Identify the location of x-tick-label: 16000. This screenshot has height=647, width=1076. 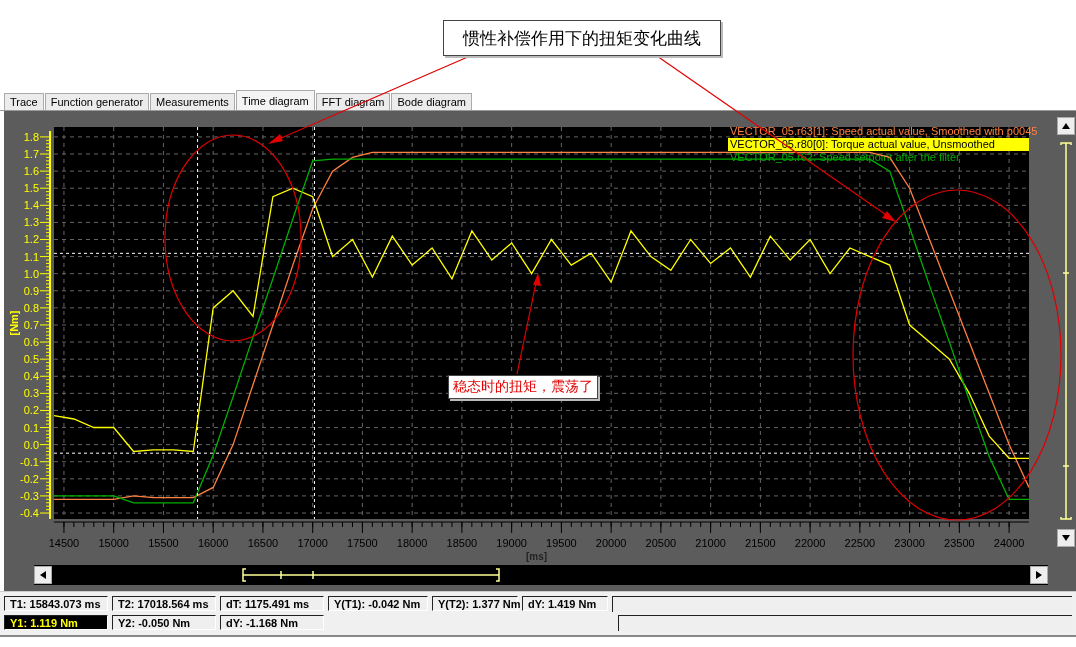
(213, 543).